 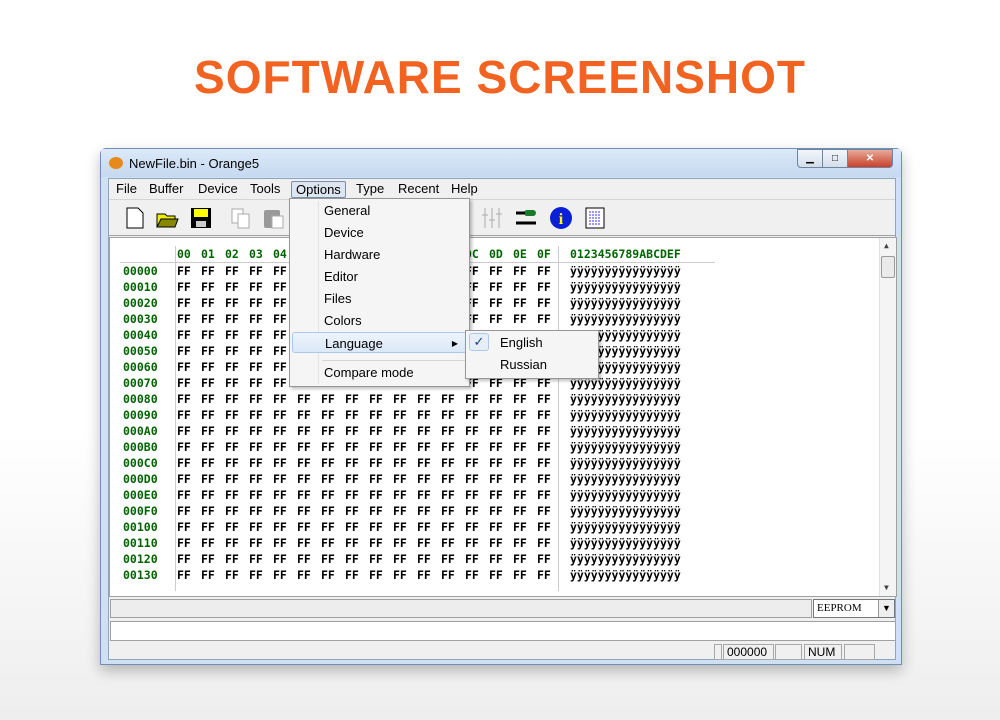 I want to click on menu-item-device: Device, so click(x=379, y=232).